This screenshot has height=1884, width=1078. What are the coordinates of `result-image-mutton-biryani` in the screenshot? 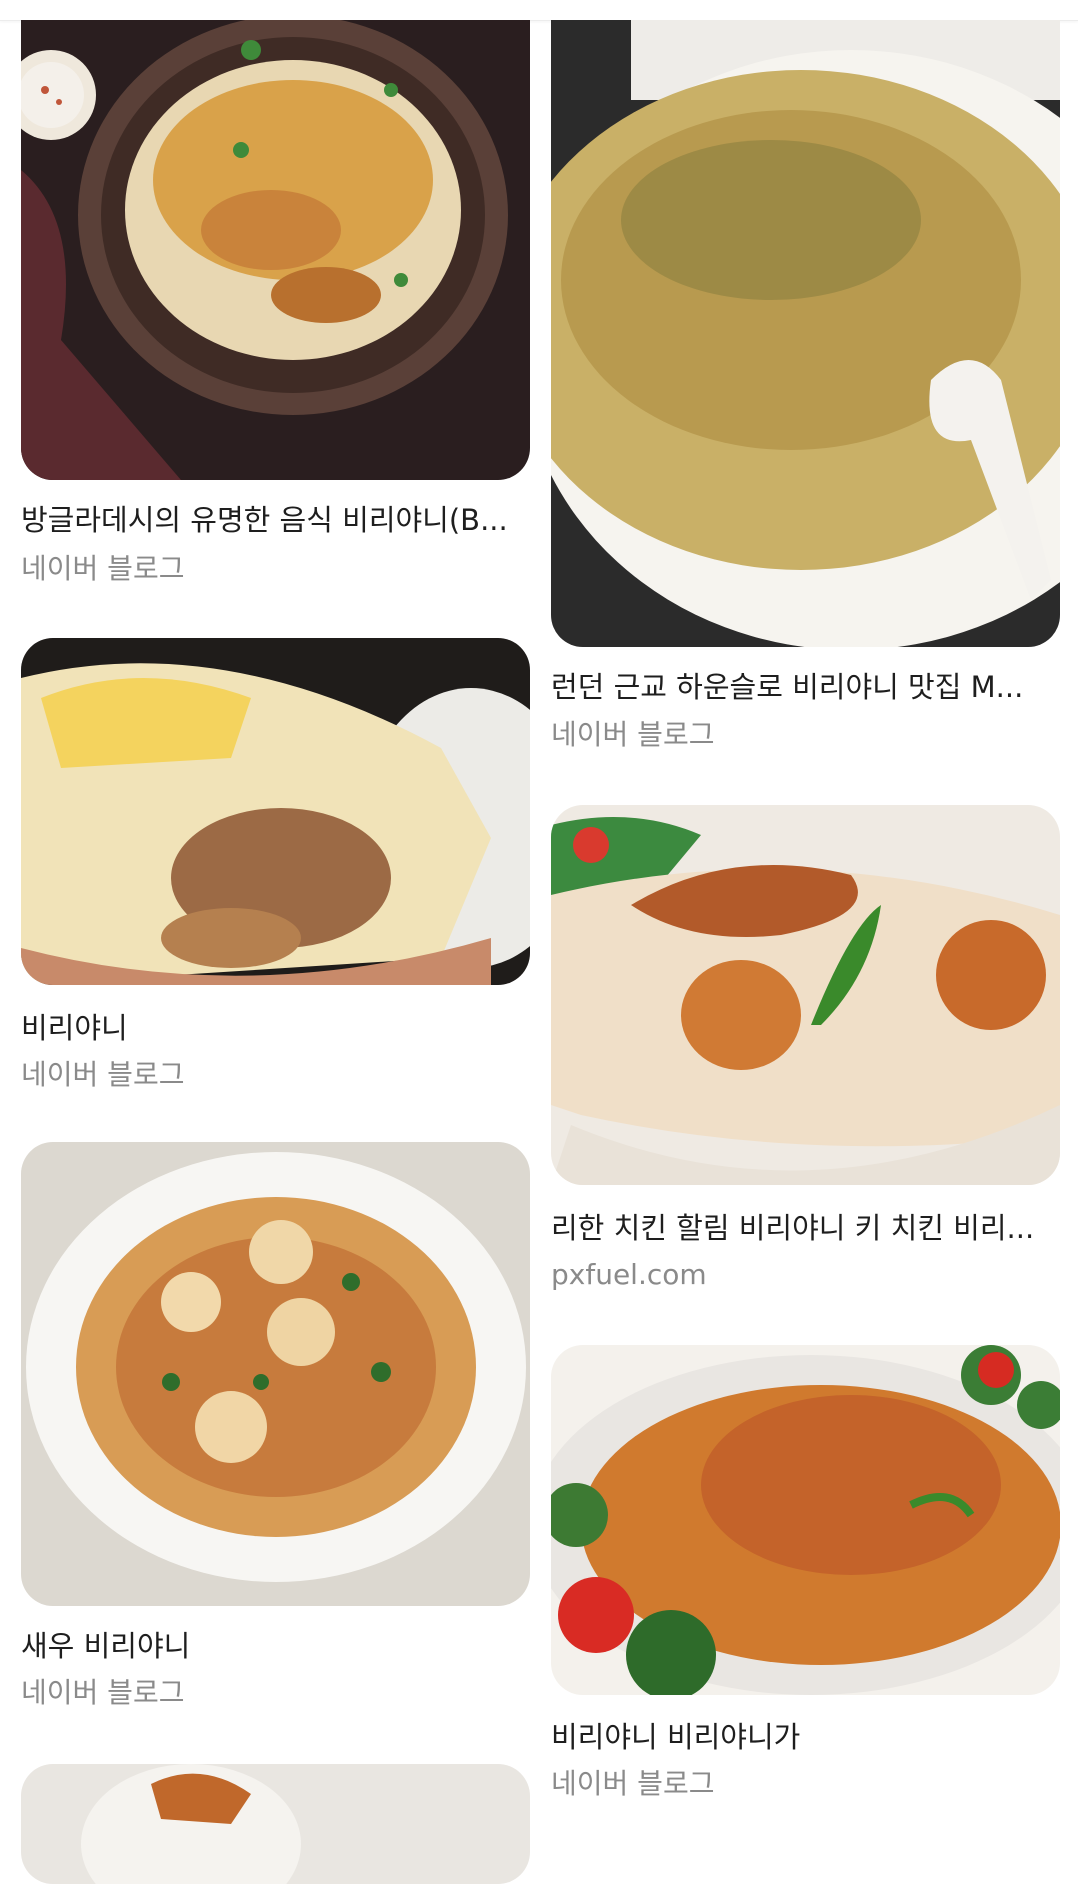 It's located at (275, 811).